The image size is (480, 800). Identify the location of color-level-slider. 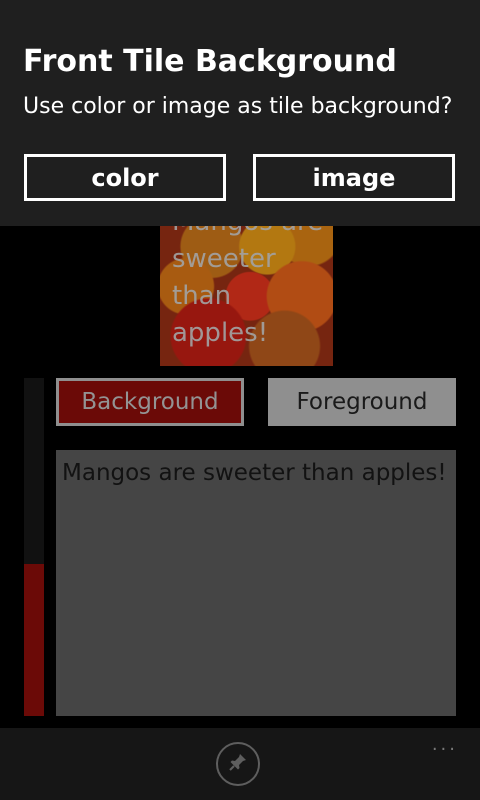
(34, 547).